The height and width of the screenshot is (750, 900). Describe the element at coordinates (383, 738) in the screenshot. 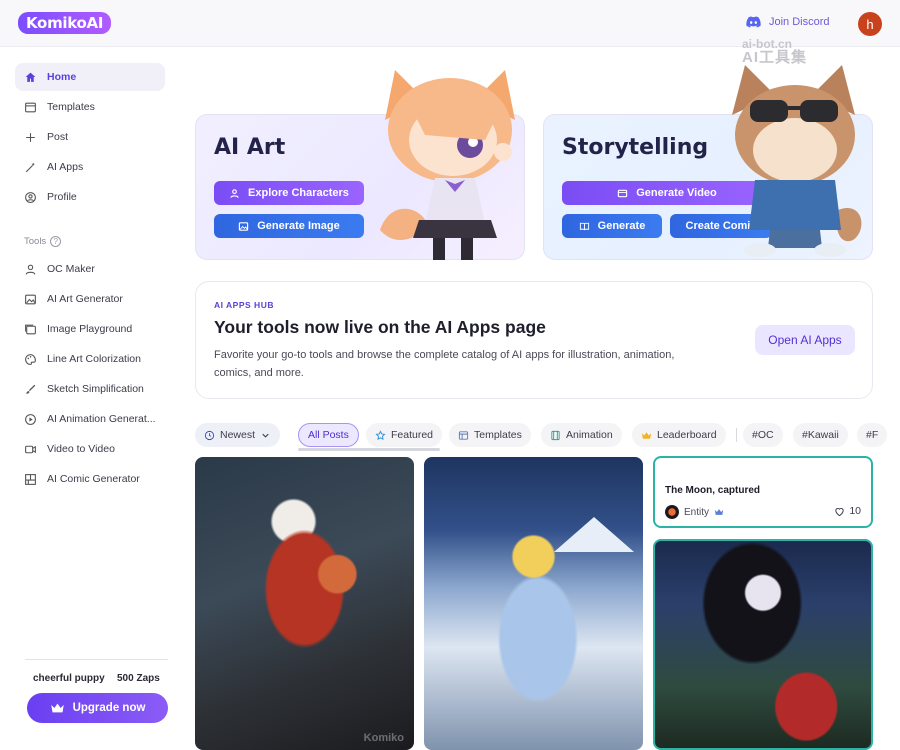

I see `image-watermark: Komiko` at that location.